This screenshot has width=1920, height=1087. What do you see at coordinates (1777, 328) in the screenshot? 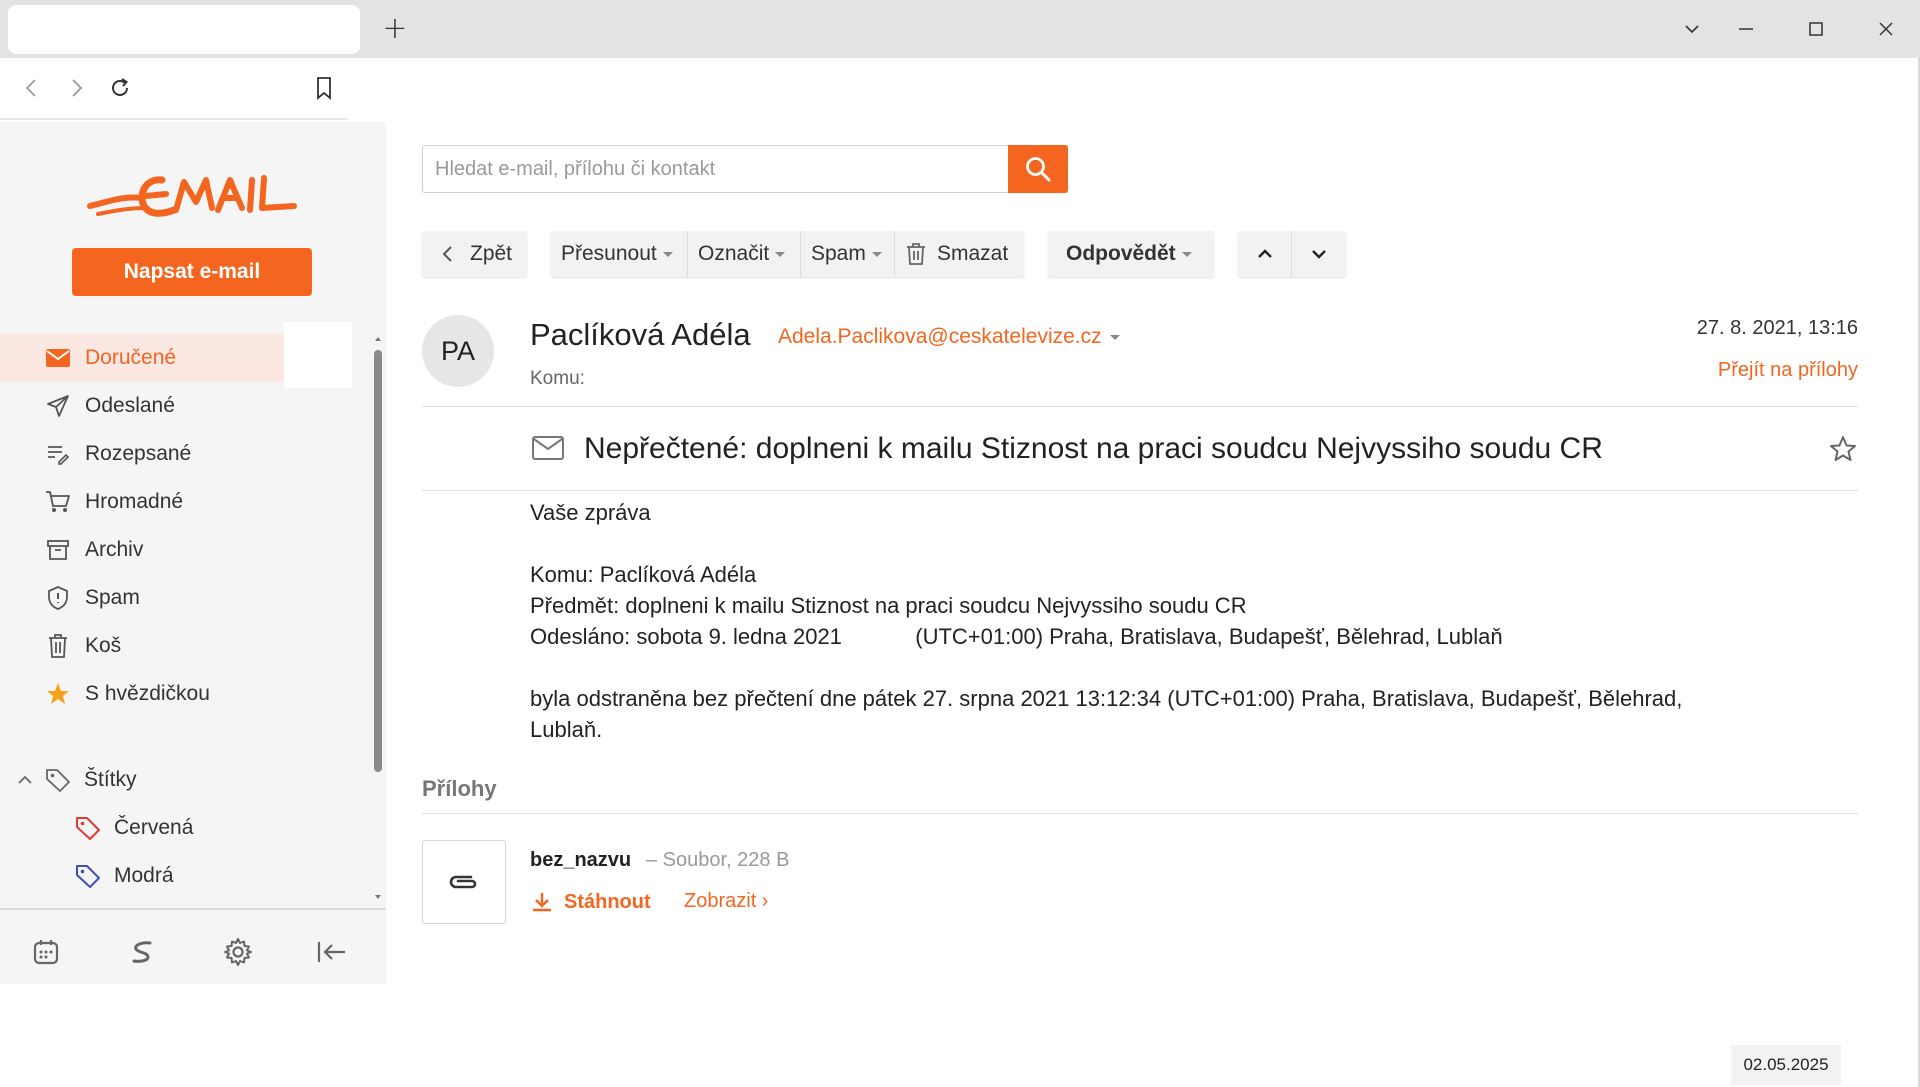
I see `message-date: 27. 8. 2021, 13:16` at bounding box center [1777, 328].